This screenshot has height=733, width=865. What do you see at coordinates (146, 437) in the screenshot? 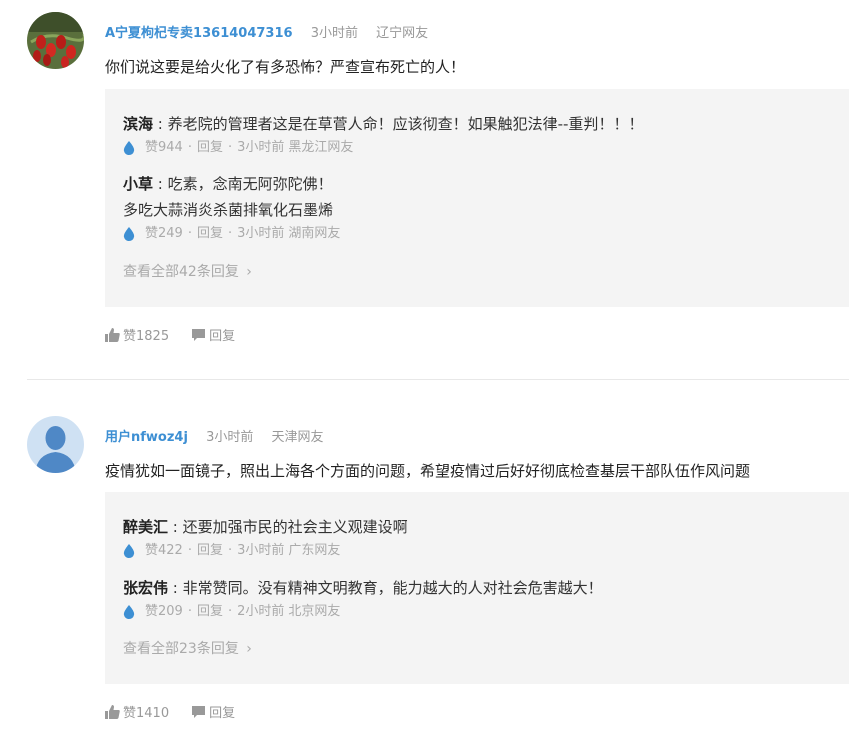
I see `username: 用户nfwoz4j` at bounding box center [146, 437].